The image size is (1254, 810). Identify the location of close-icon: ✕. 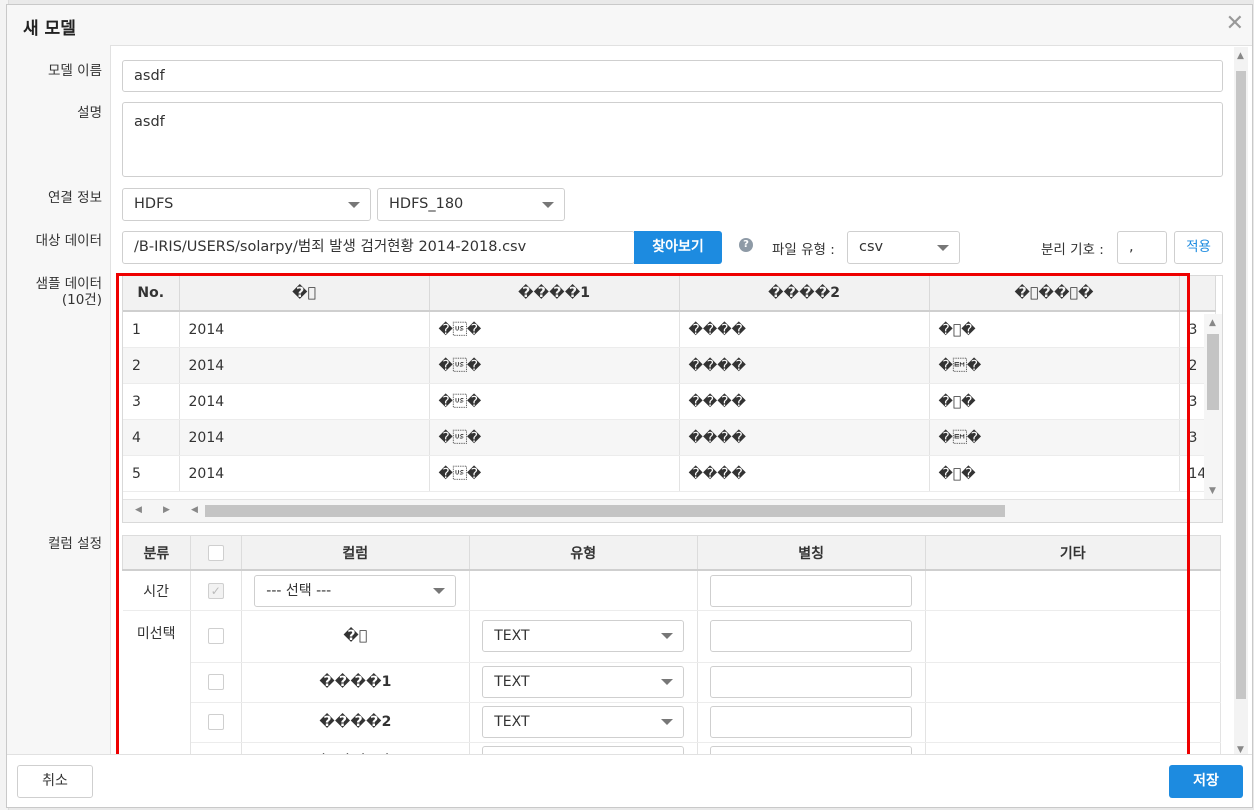
(1235, 24).